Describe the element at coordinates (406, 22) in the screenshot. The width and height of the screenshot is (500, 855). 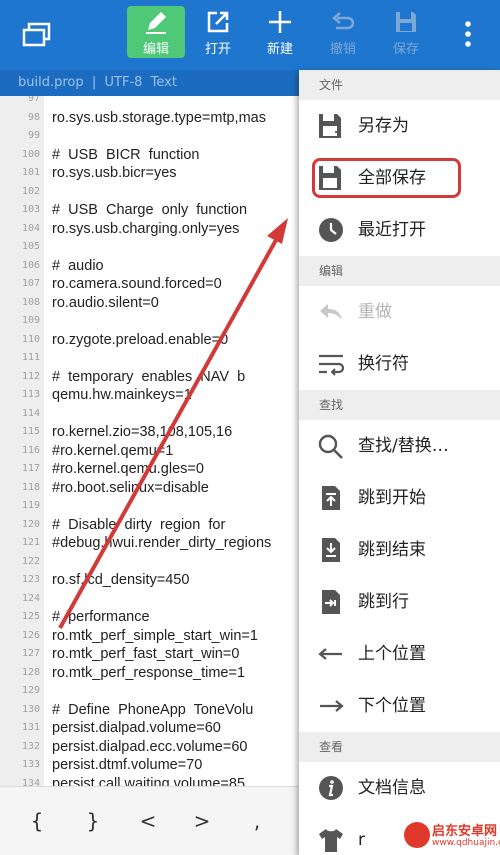
I see `save-icon` at that location.